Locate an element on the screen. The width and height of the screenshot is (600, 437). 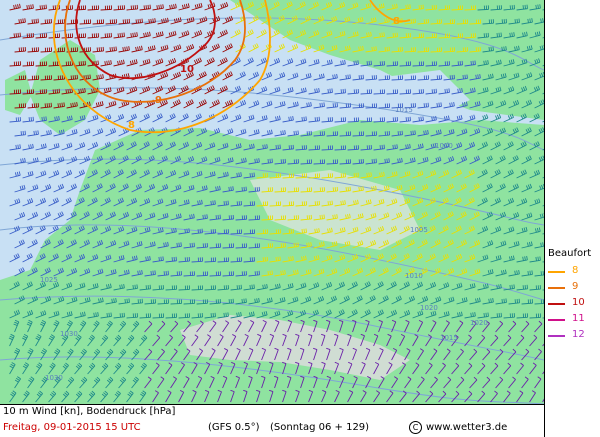
model-name: (GFS 0.5°) is located at coordinates (234, 427).